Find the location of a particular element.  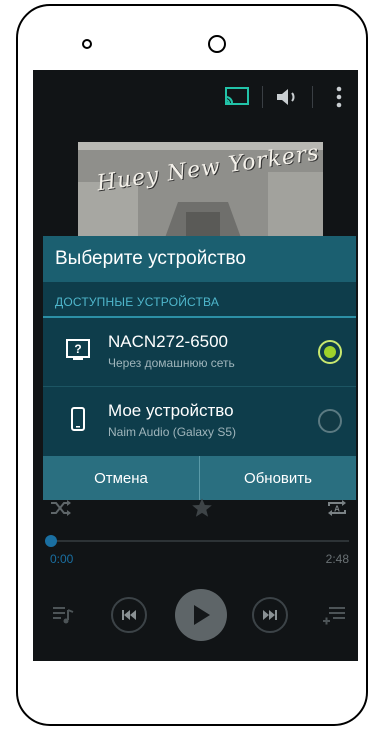

device-row-nacn: ? NACN272-6500 Через домашнюю сеть is located at coordinates (199, 352).